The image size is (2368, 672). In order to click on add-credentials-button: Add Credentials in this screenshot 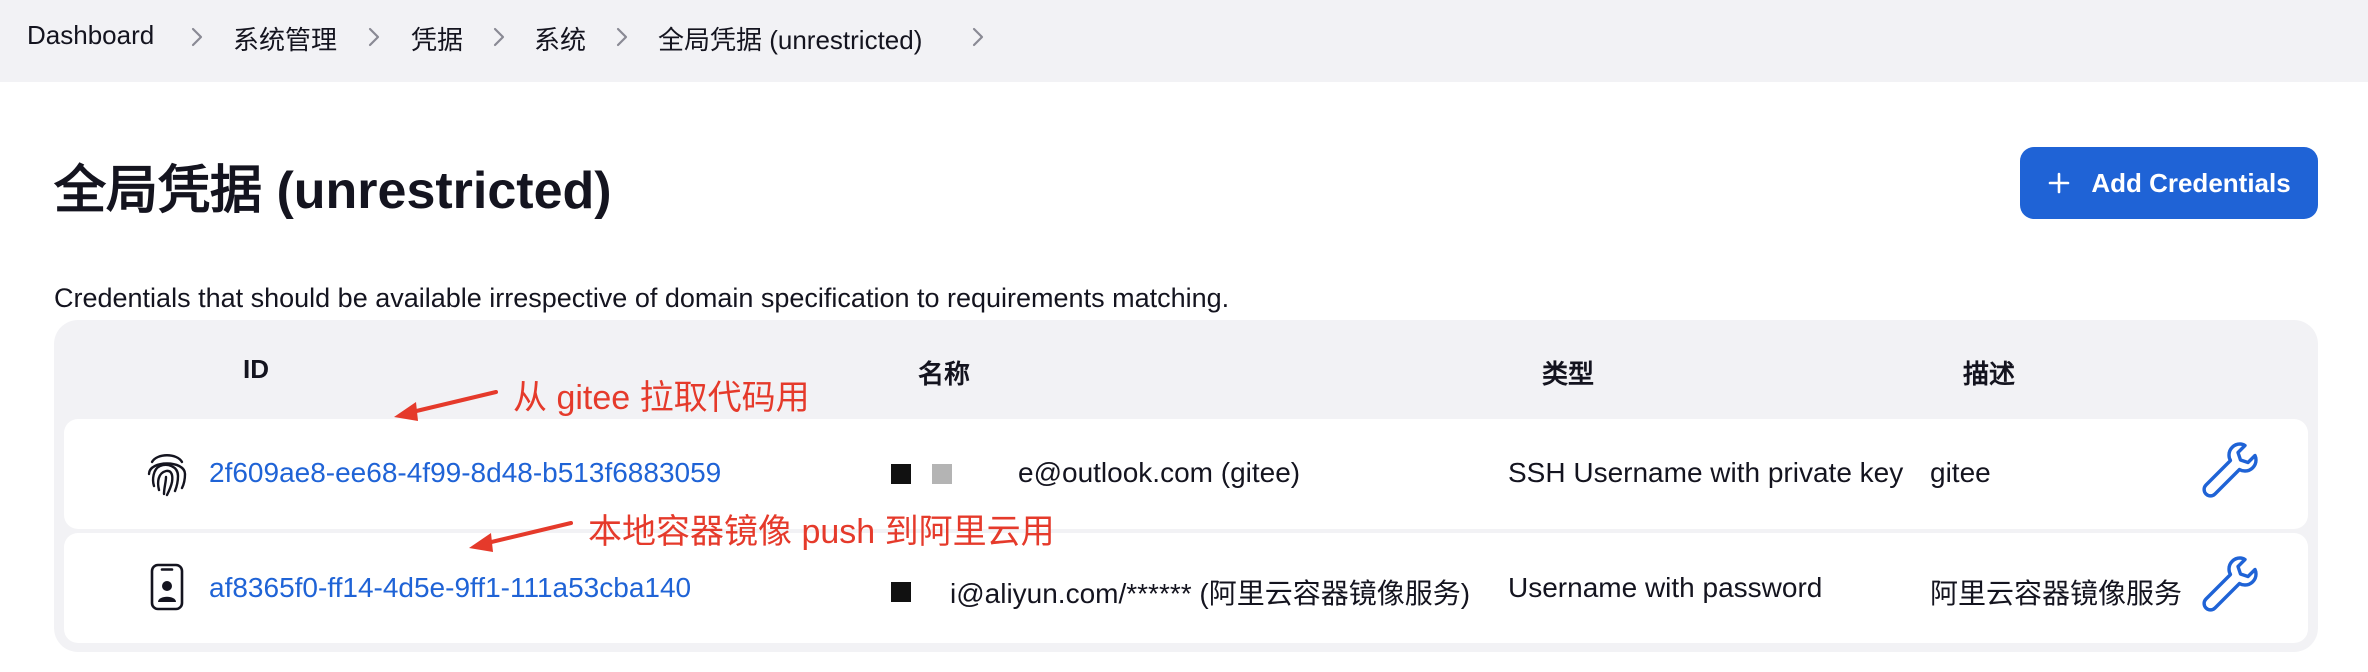, I will do `click(2169, 183)`.